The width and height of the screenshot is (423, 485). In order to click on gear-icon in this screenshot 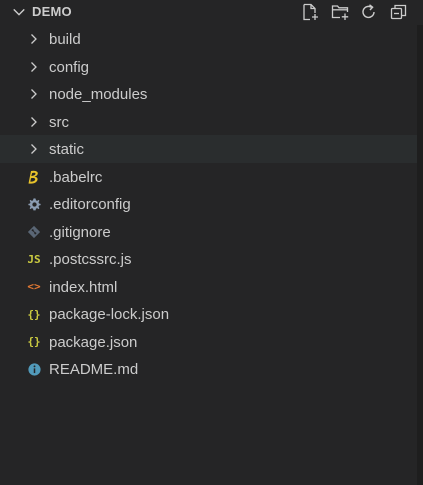, I will do `click(34, 204)`.